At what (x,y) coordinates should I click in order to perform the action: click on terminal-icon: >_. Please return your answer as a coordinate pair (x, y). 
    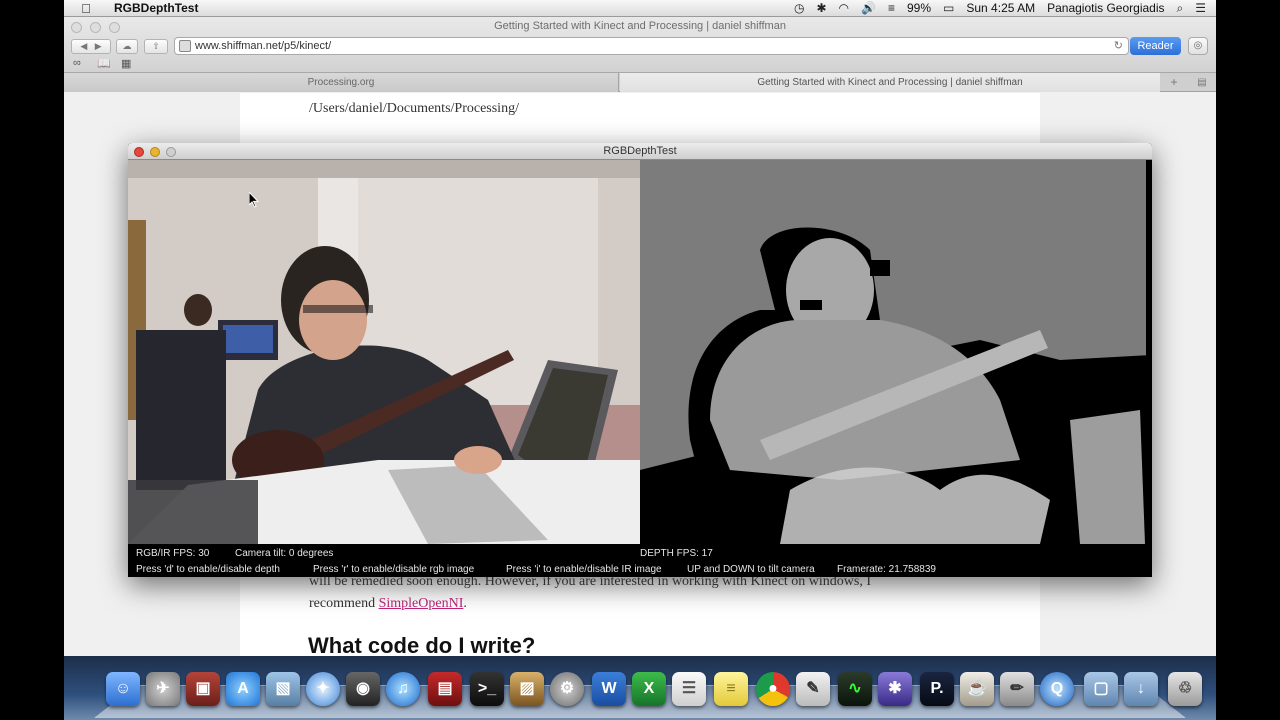
    Looking at the image, I should click on (487, 689).